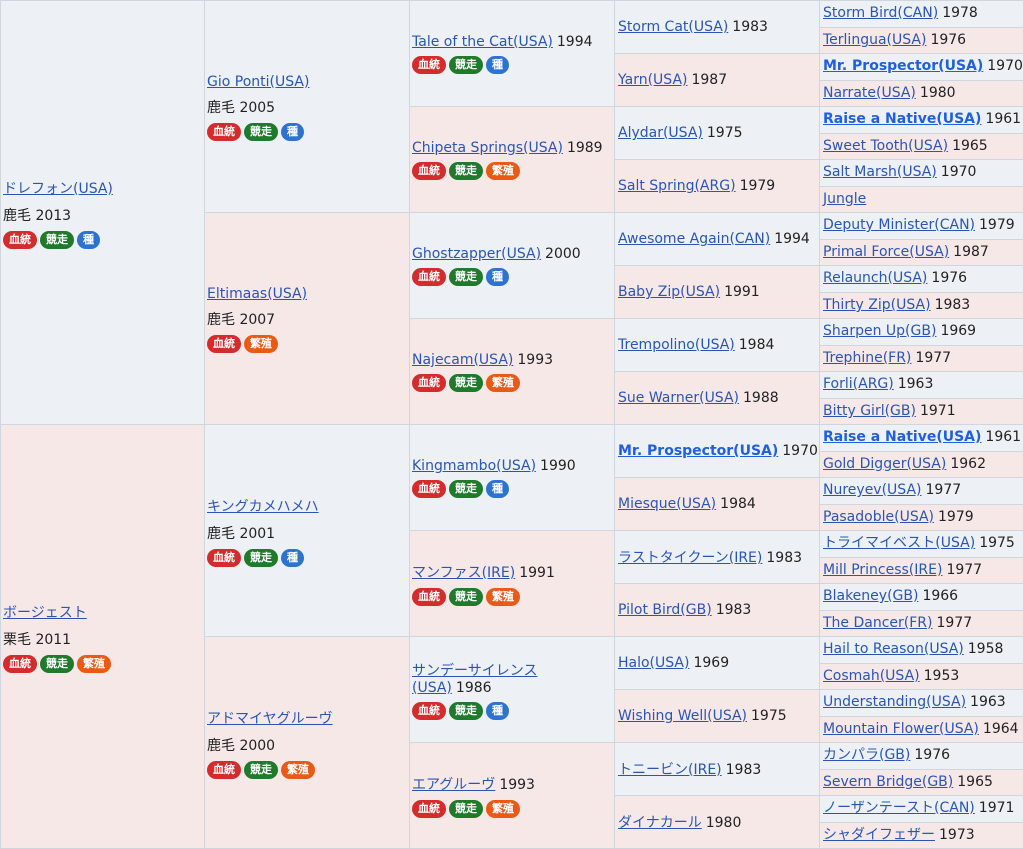 Image resolution: width=1024 pixels, height=849 pixels. I want to click on horse-name-link: ノーザンテースト(CAN), so click(899, 808).